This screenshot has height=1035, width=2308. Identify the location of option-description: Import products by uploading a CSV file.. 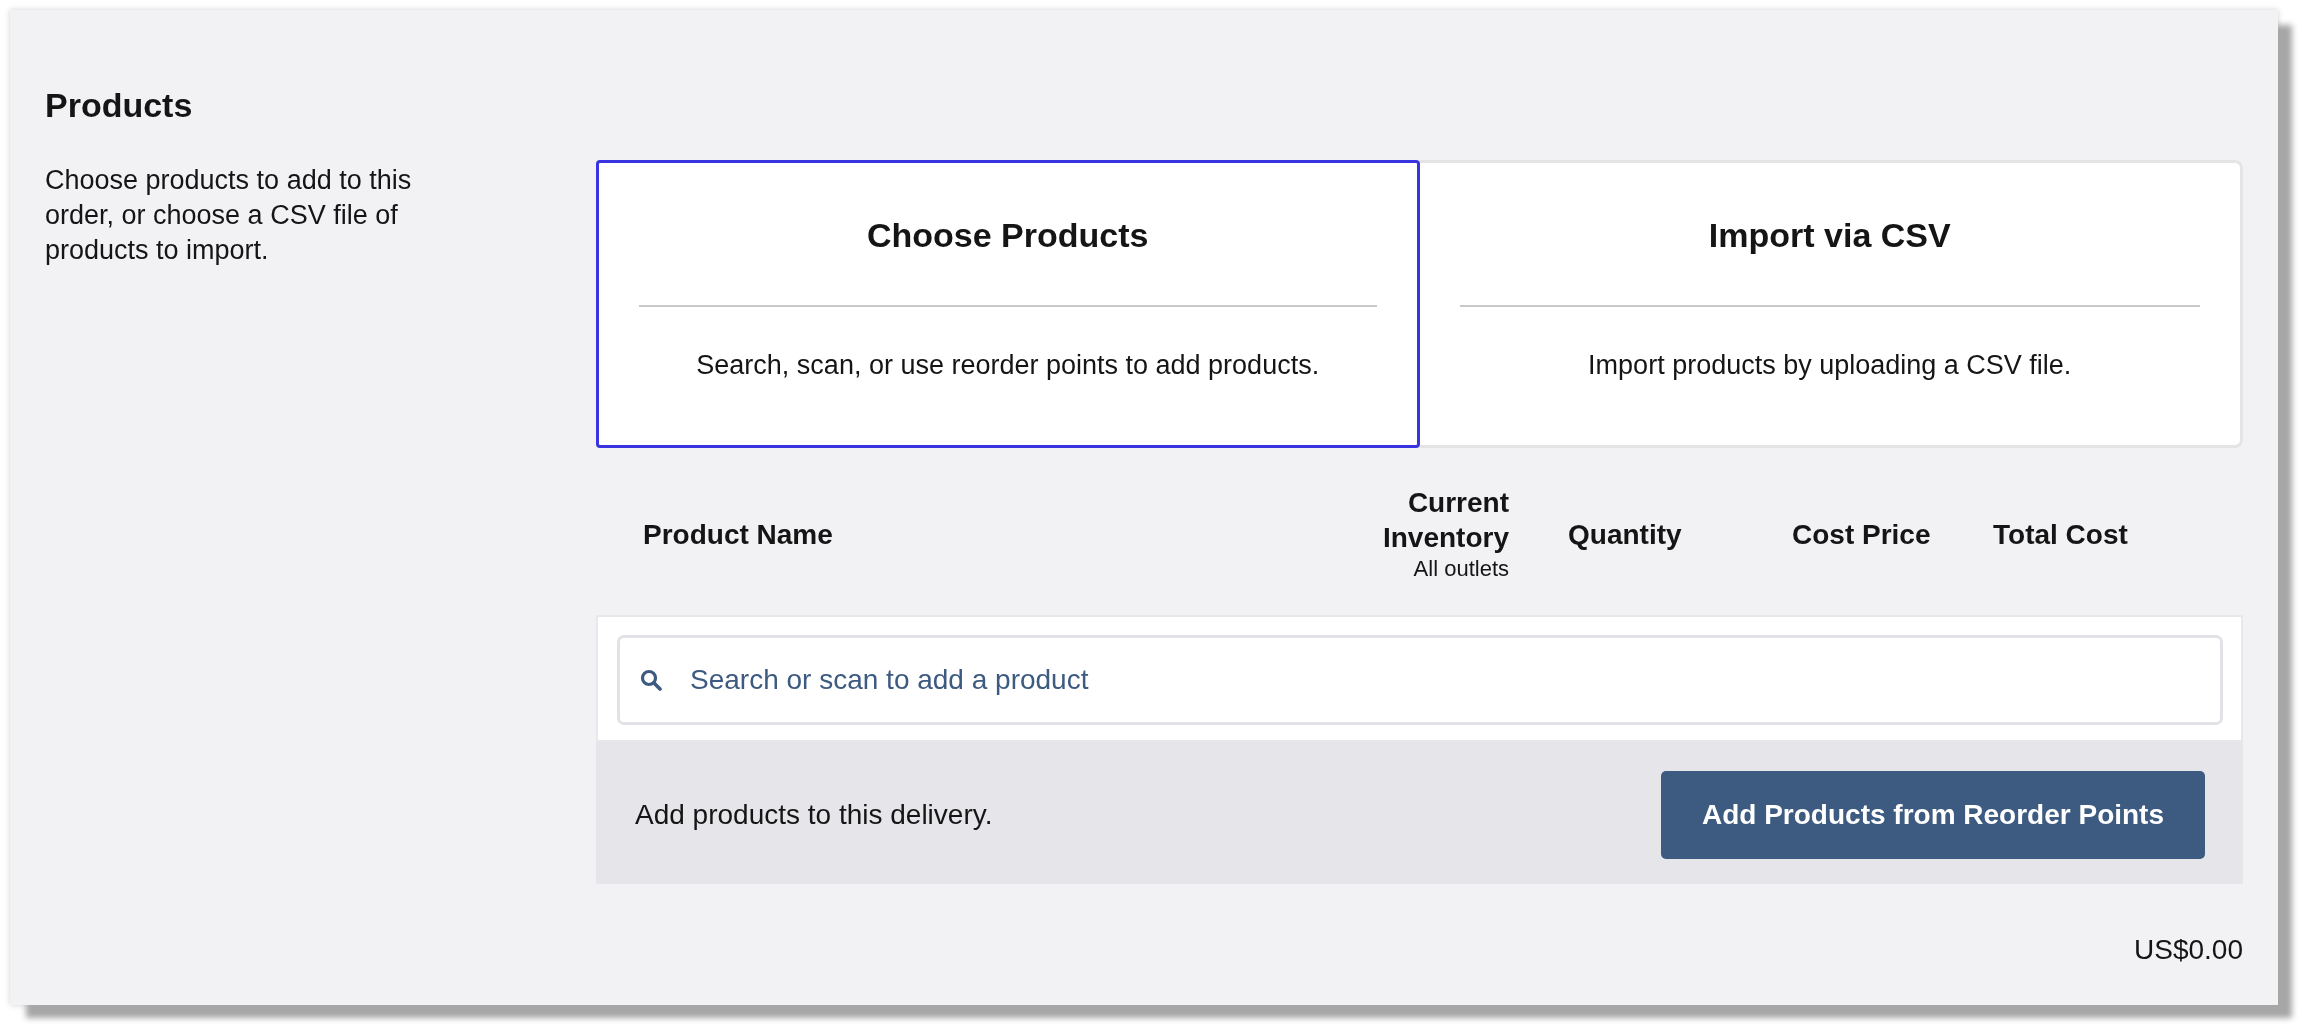
(1830, 365).